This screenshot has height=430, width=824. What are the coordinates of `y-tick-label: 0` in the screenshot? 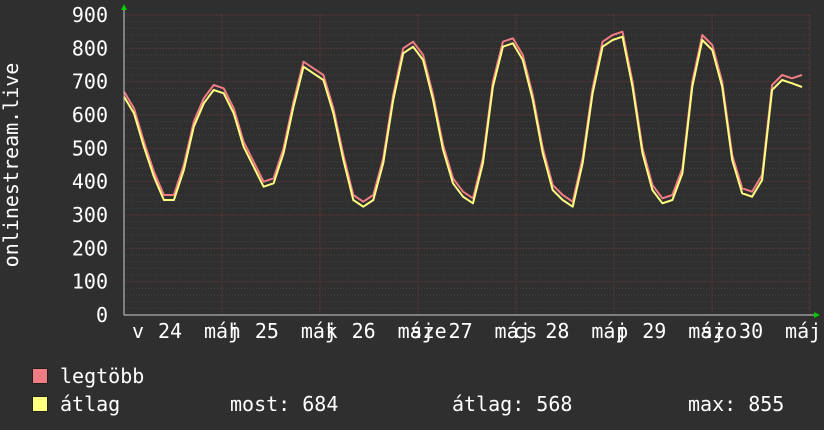 It's located at (102, 315).